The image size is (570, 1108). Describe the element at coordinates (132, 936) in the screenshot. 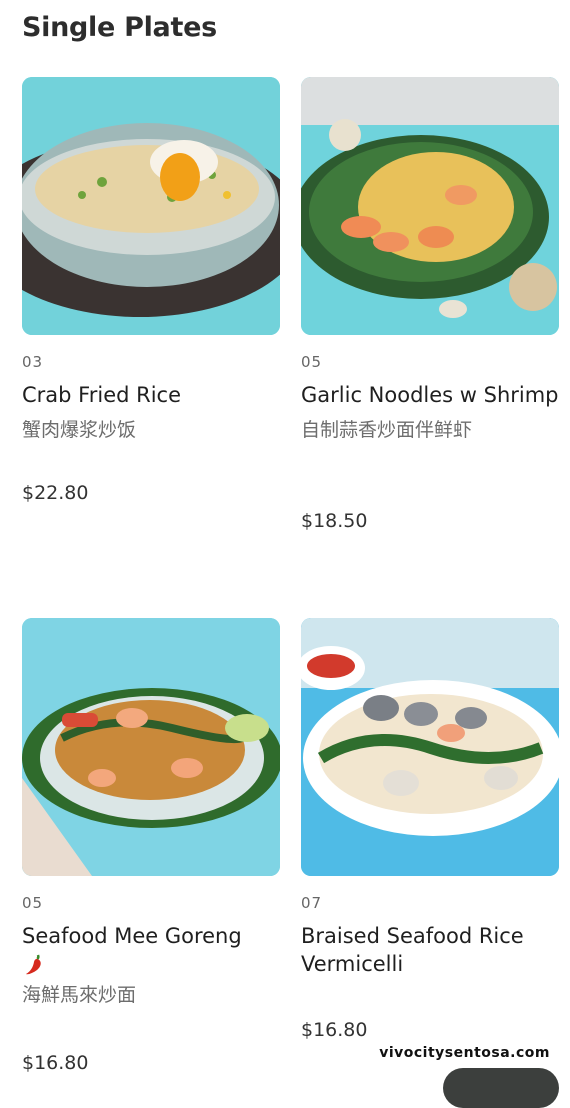

I see `item-name: Seafood Mee Goreng` at that location.